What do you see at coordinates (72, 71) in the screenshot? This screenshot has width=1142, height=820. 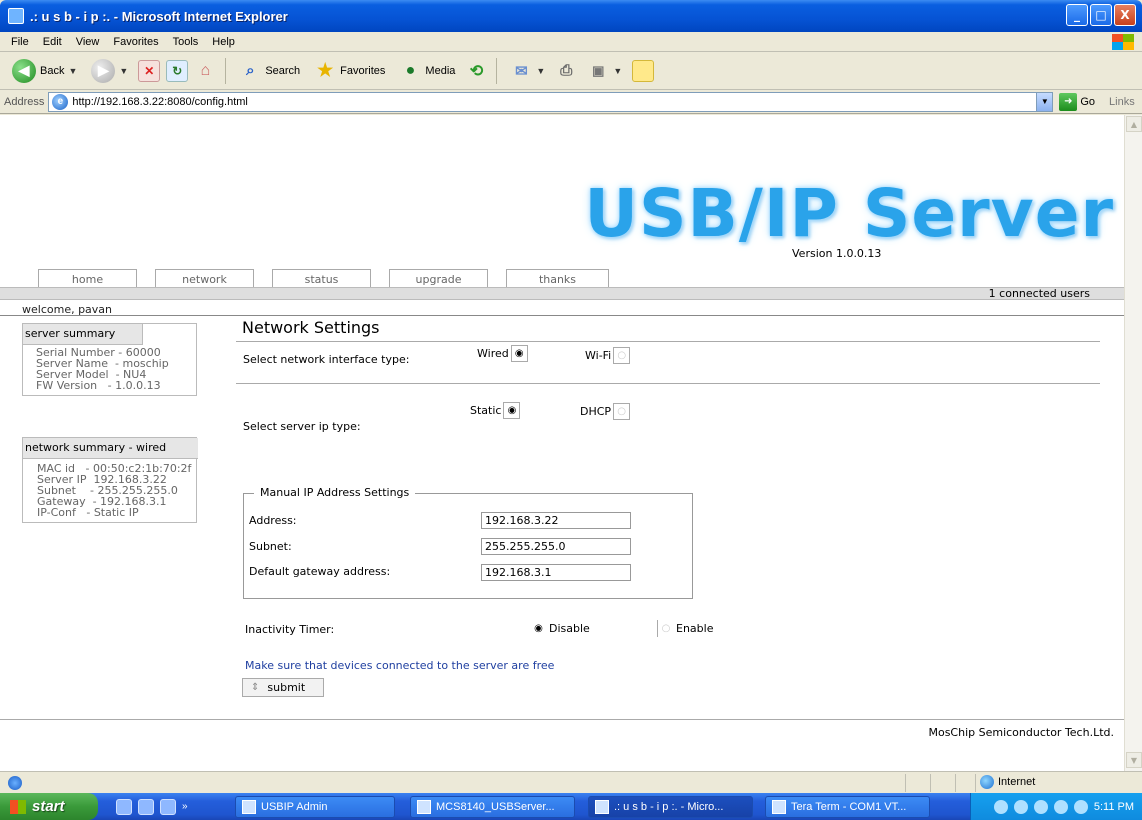 I see `back-dropdown-icon: ▼` at bounding box center [72, 71].